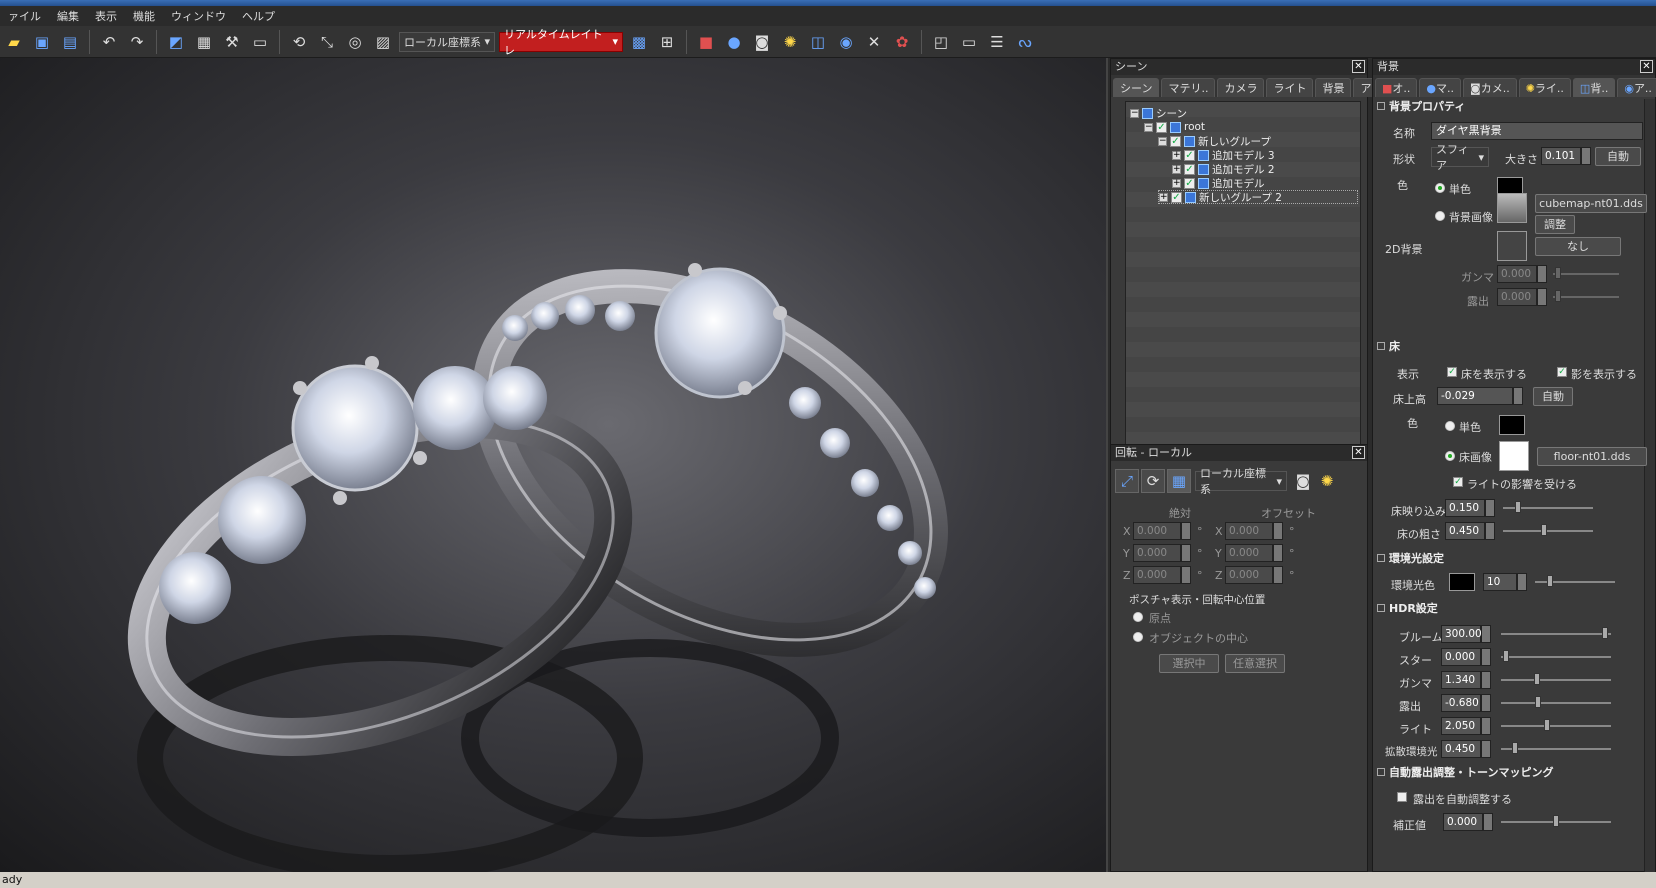 The width and height of the screenshot is (1656, 888). I want to click on redo-icon: ↷, so click(137, 42).